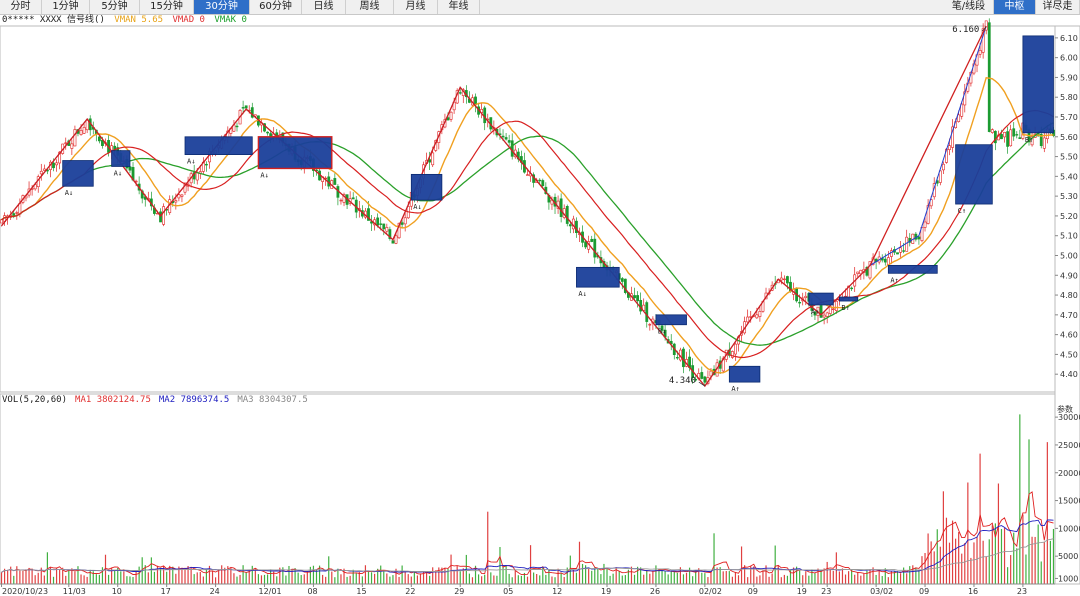 This screenshot has height=596, width=1080. I want to click on zhongshu-label-0: A↓, so click(69, 193).